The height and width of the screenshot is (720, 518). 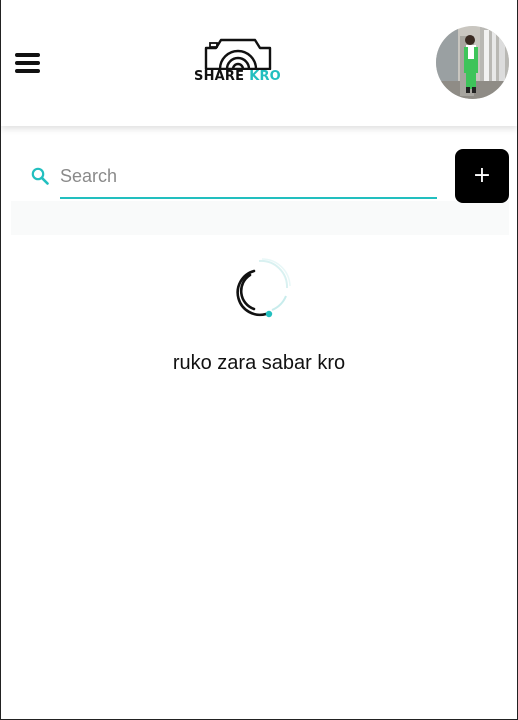 I want to click on search-input, so click(x=248, y=179).